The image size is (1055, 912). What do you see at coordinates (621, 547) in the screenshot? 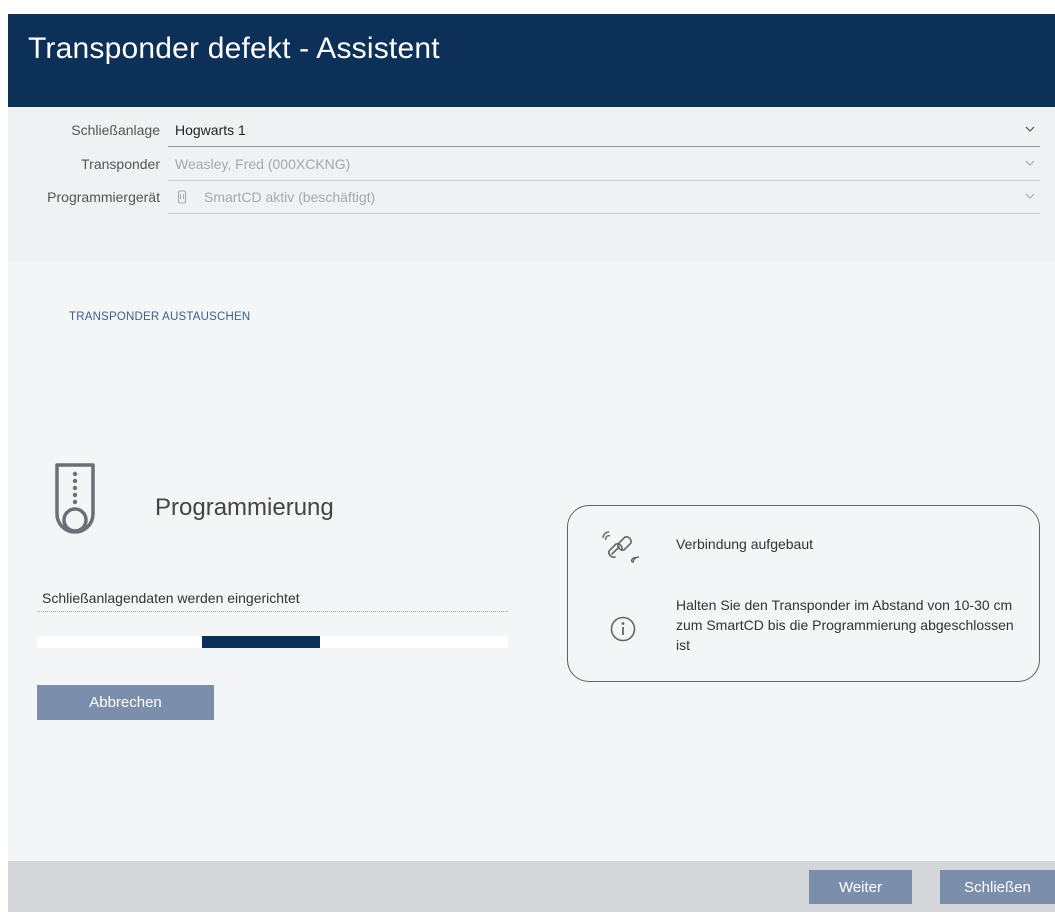
I see `link-signal-icon` at bounding box center [621, 547].